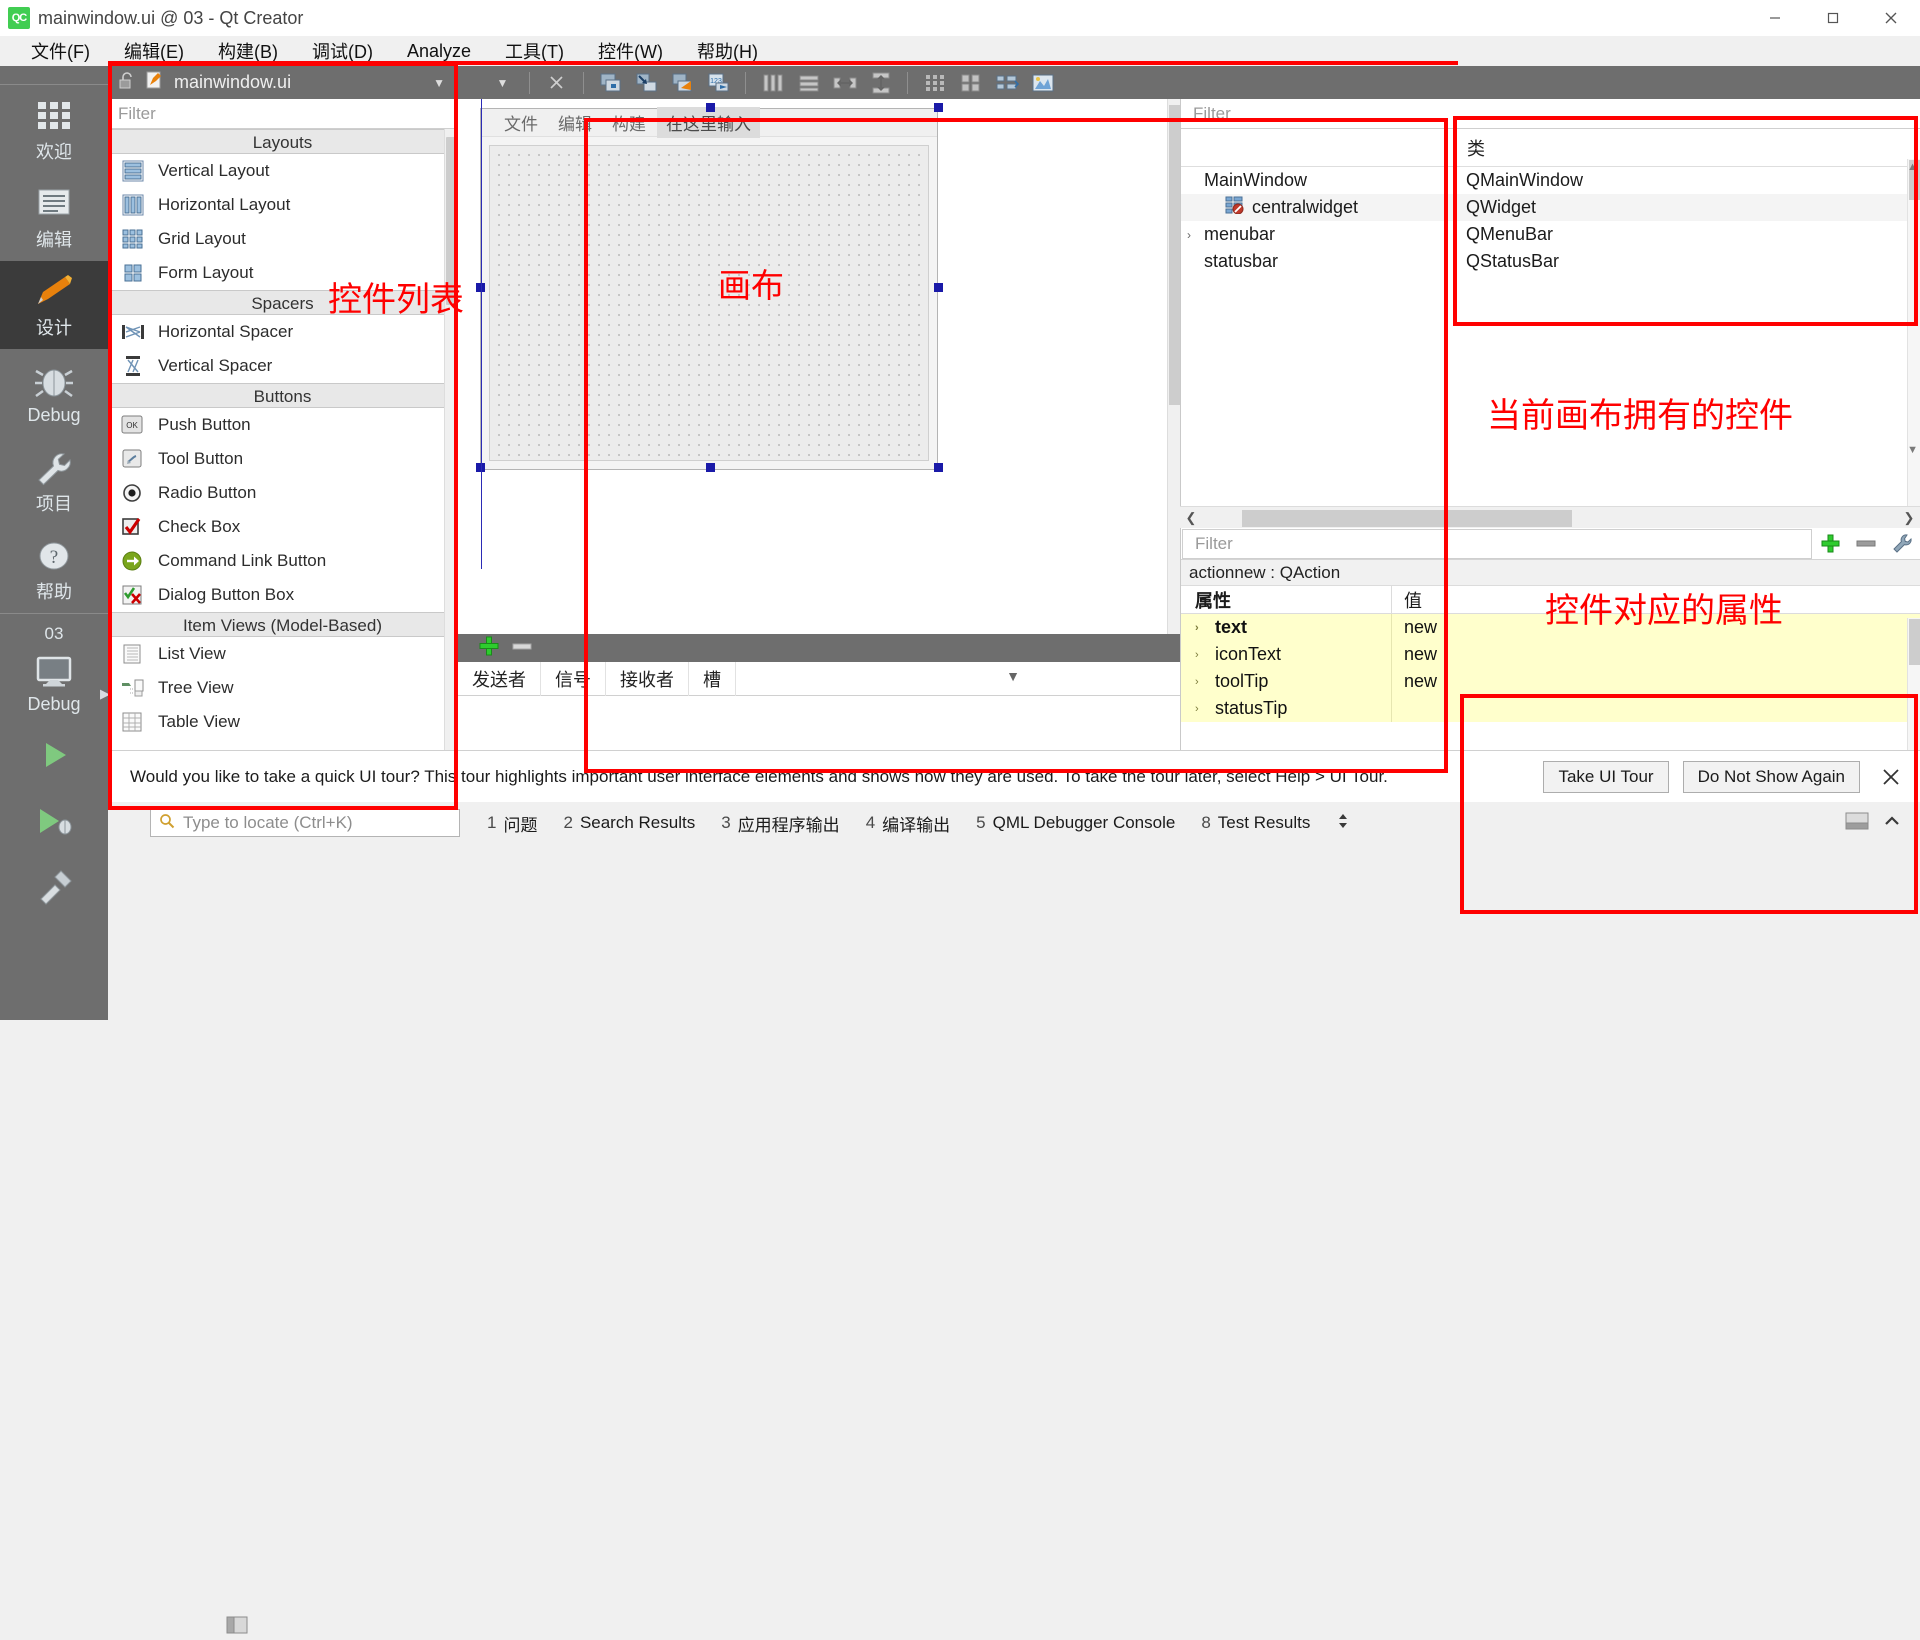  What do you see at coordinates (970, 82) in the screenshot?
I see `layout-grid-button` at bounding box center [970, 82].